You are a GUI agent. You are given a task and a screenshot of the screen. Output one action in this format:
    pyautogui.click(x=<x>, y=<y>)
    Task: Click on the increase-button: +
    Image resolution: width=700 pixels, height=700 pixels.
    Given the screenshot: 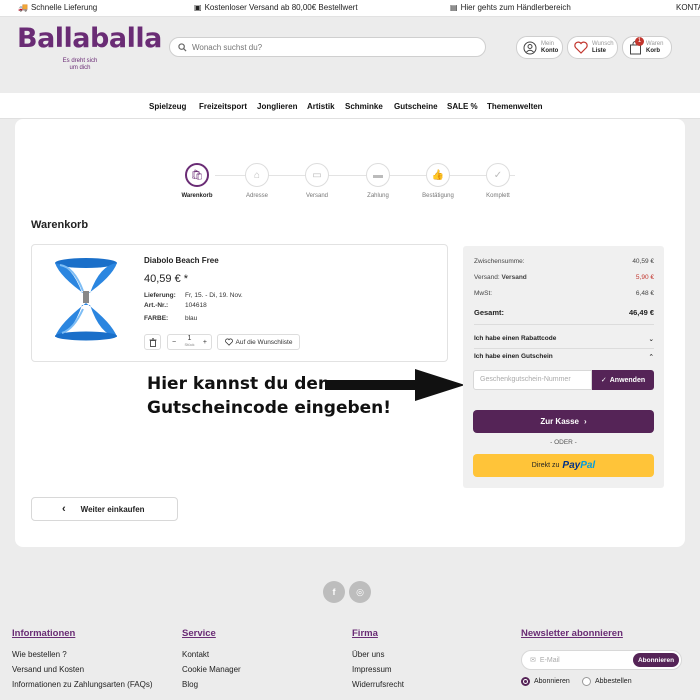 What is the action you would take?
    pyautogui.click(x=205, y=342)
    